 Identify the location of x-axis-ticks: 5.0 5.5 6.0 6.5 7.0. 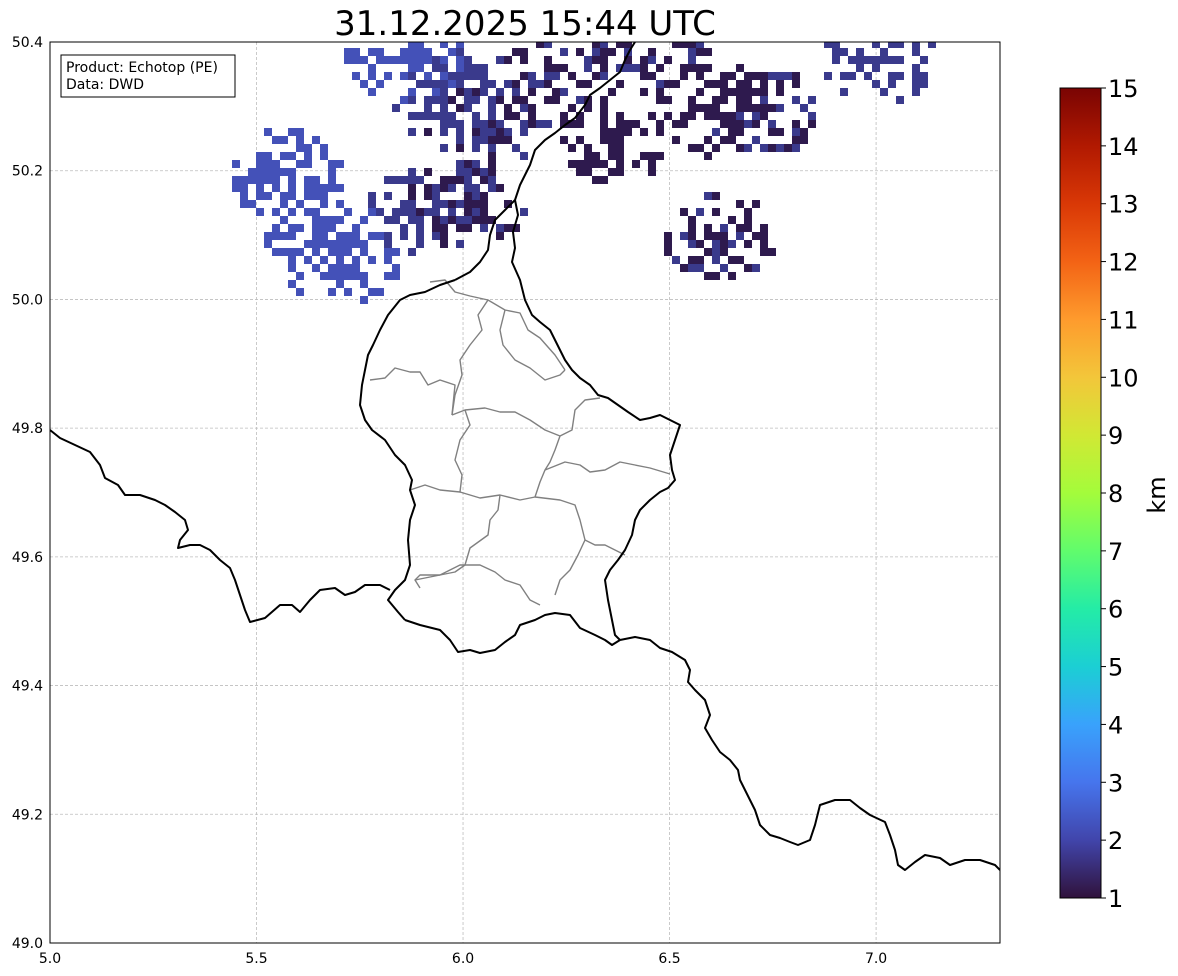
(463, 959).